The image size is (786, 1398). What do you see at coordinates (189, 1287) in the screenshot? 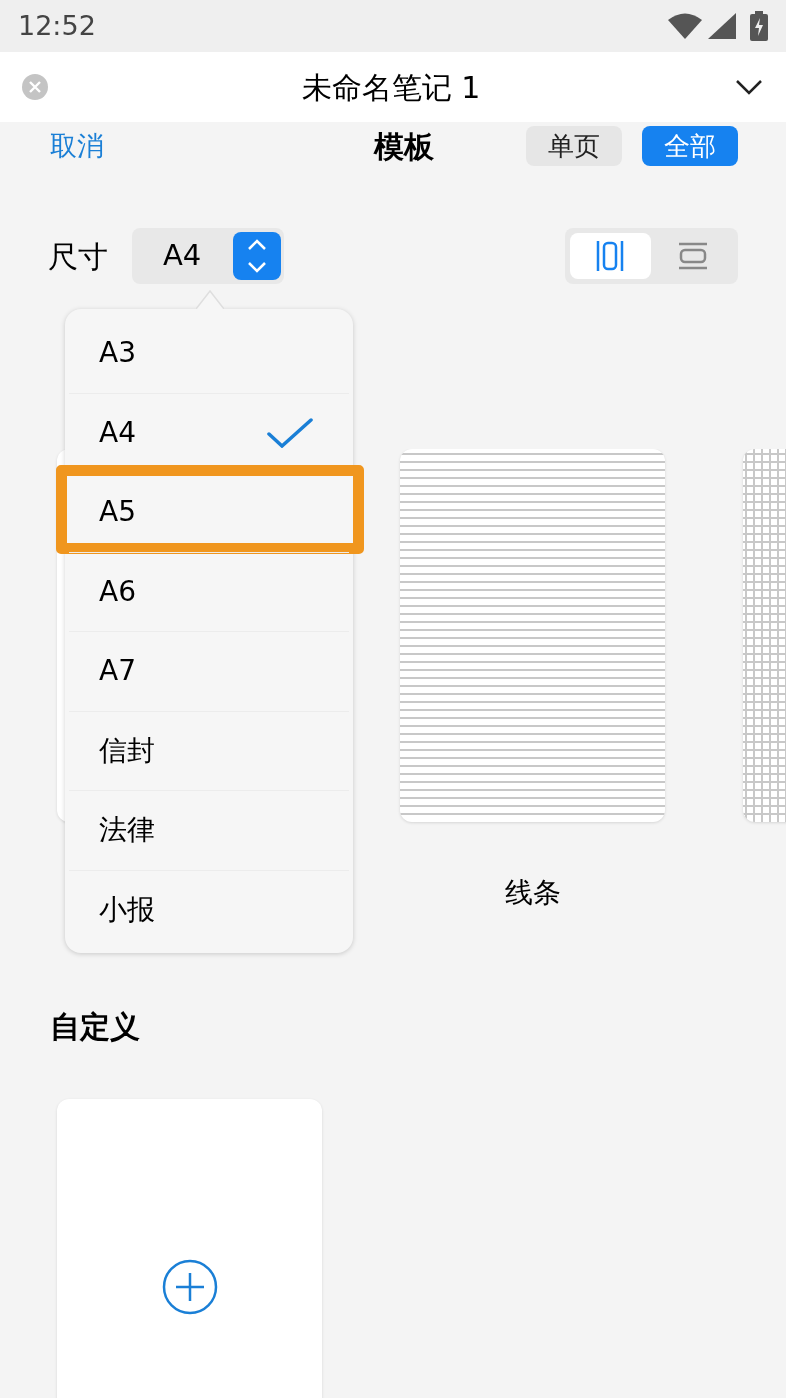
I see `plus-circle-icon` at bounding box center [189, 1287].